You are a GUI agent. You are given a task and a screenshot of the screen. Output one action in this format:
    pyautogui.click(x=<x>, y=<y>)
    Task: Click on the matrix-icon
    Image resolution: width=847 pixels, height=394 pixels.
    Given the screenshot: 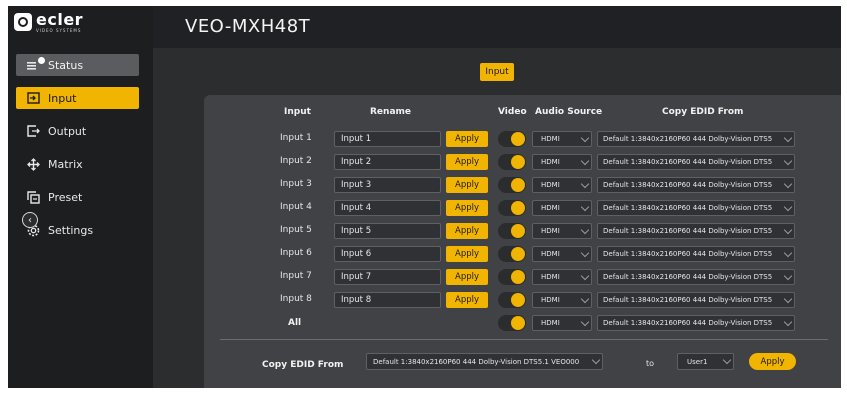 What is the action you would take?
    pyautogui.click(x=33, y=164)
    